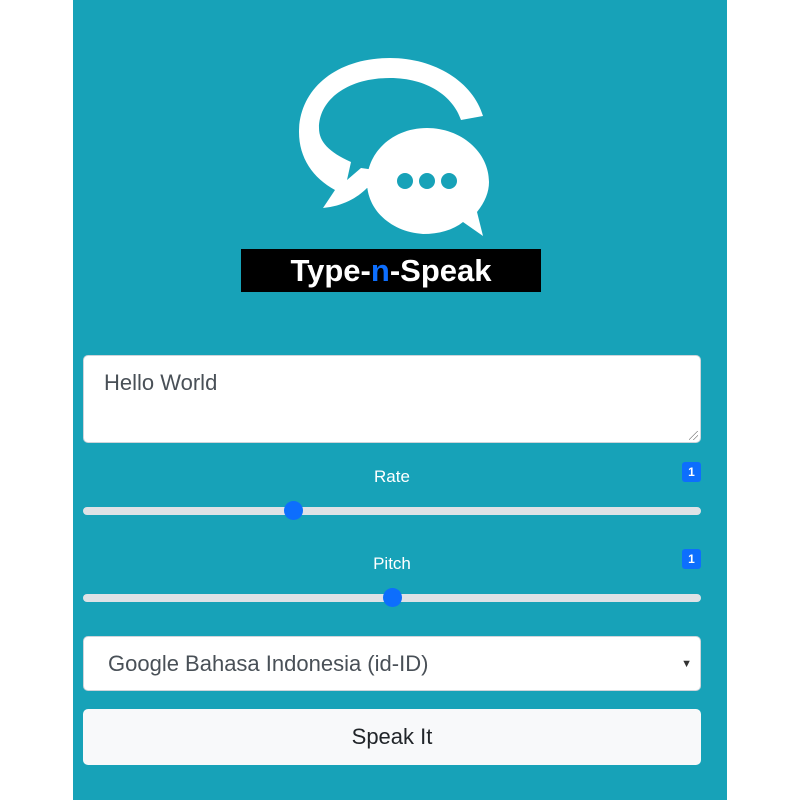 This screenshot has width=800, height=800. I want to click on speak-it-button: Speak It, so click(392, 737).